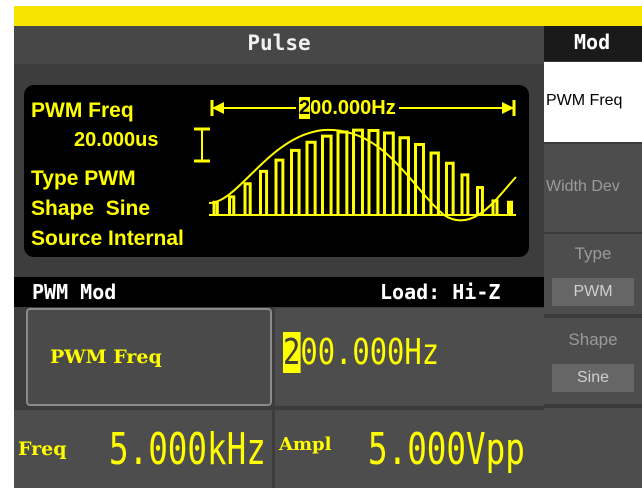  I want to click on ampl-param-cell: Ampl 5.000Vpp, so click(409, 449).